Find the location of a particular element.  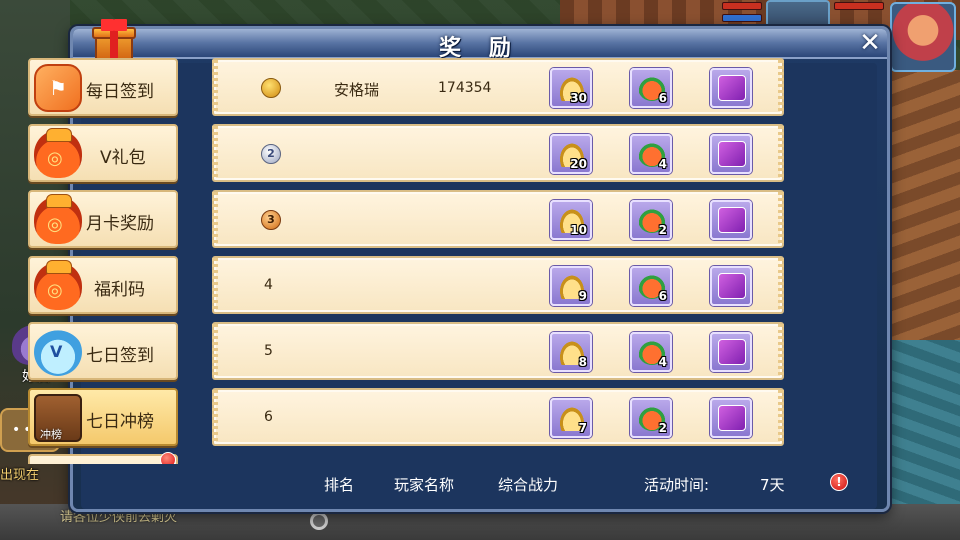

ranking-row: 6 7 2 is located at coordinates (498, 417).